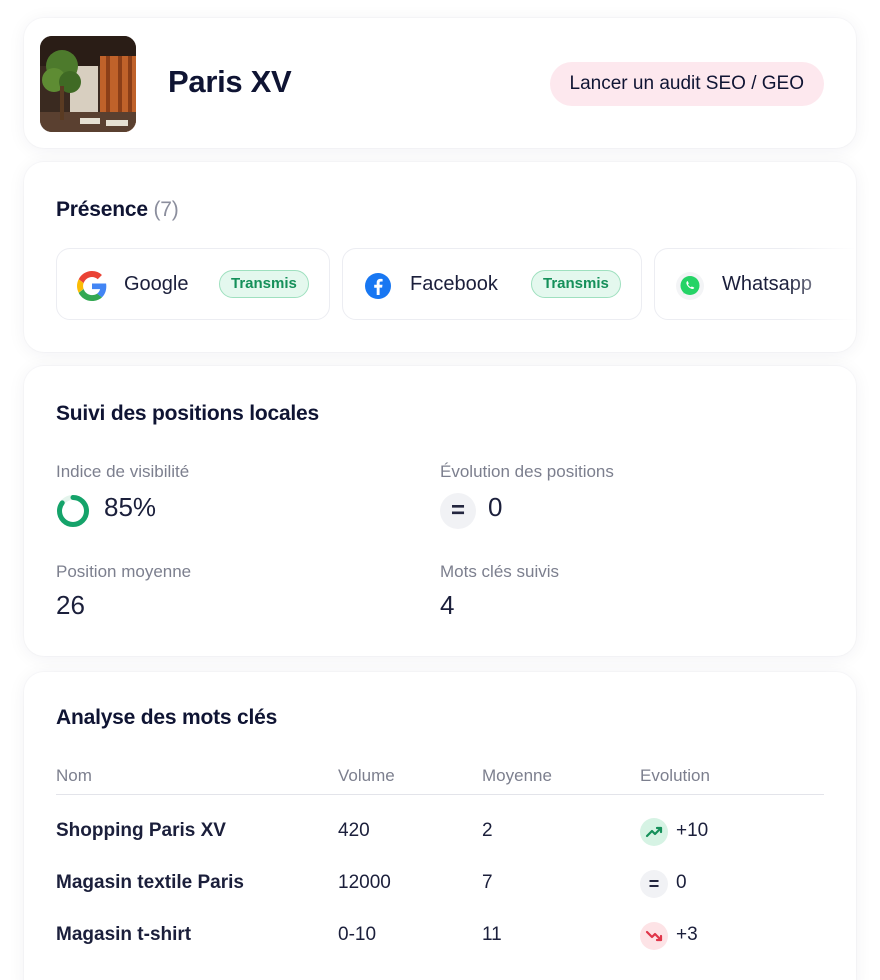 Image resolution: width=880 pixels, height=980 pixels. What do you see at coordinates (354, 830) in the screenshot?
I see `keyword-volume: 420` at bounding box center [354, 830].